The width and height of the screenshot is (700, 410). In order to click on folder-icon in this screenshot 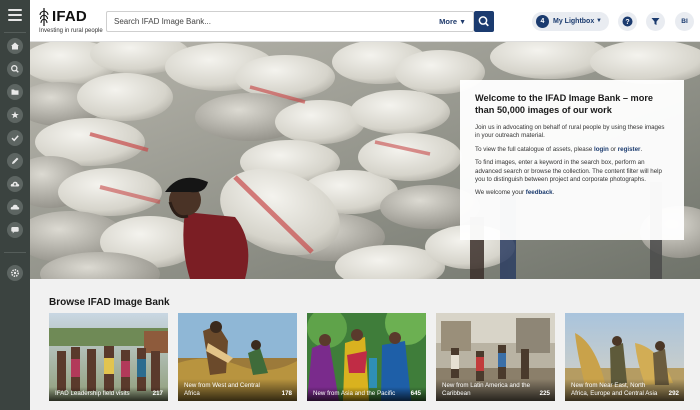, I will do `click(15, 92)`.